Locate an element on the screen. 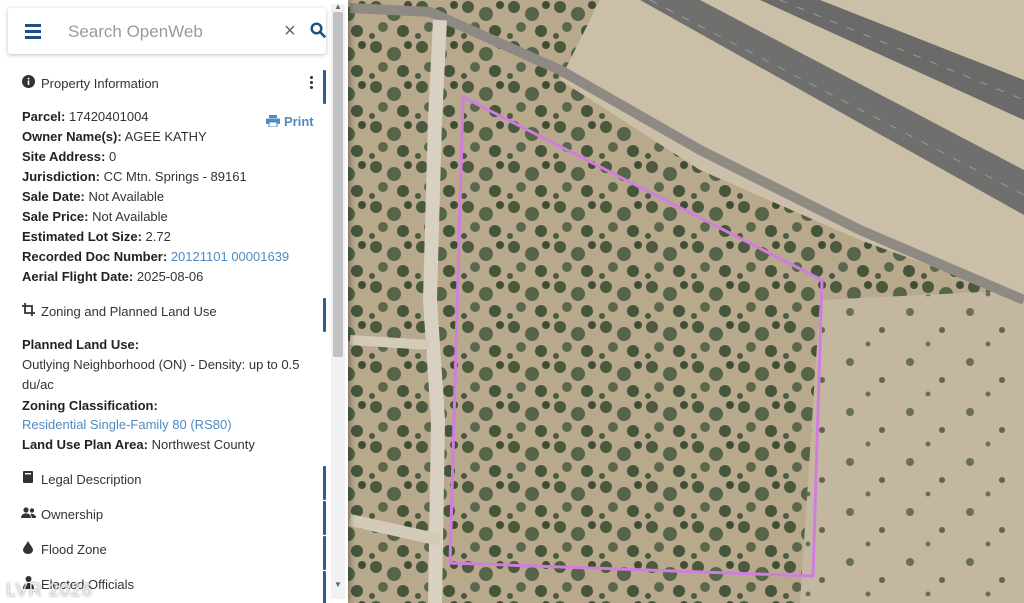 Image resolution: width=1024 pixels, height=603 pixels. field-sale-price: Sale Price: Not Available is located at coordinates (95, 216).